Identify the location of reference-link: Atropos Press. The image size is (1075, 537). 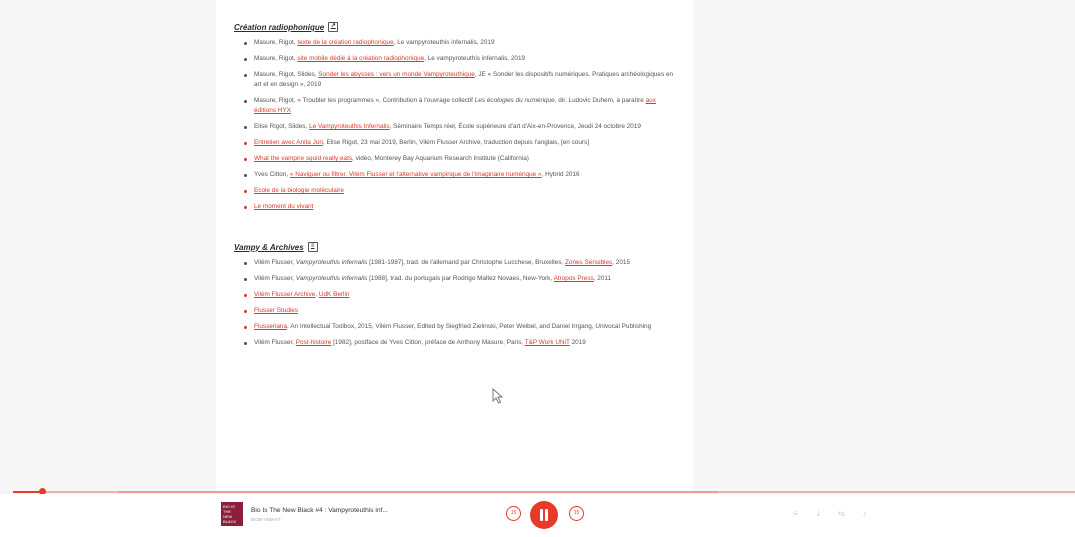
(574, 278).